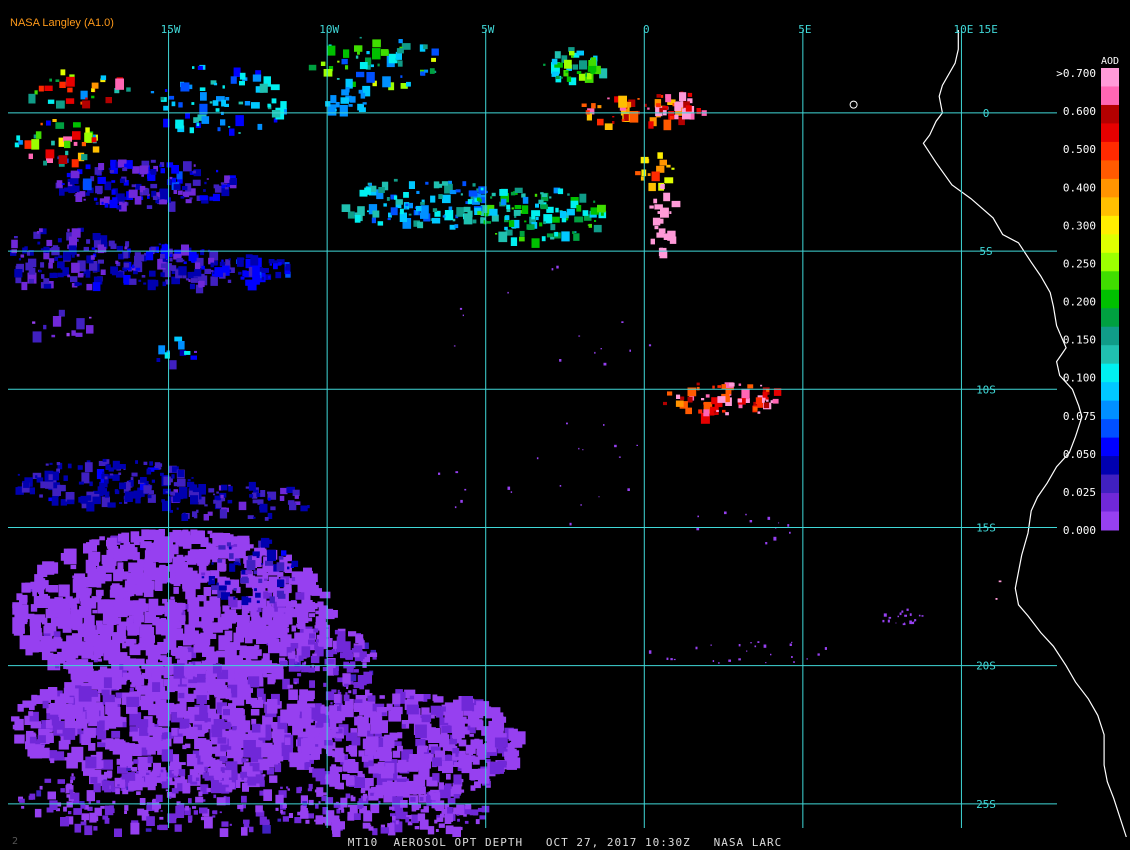  Describe the element at coordinates (804, 29) in the screenshot. I see `lon-label: 5E` at that location.